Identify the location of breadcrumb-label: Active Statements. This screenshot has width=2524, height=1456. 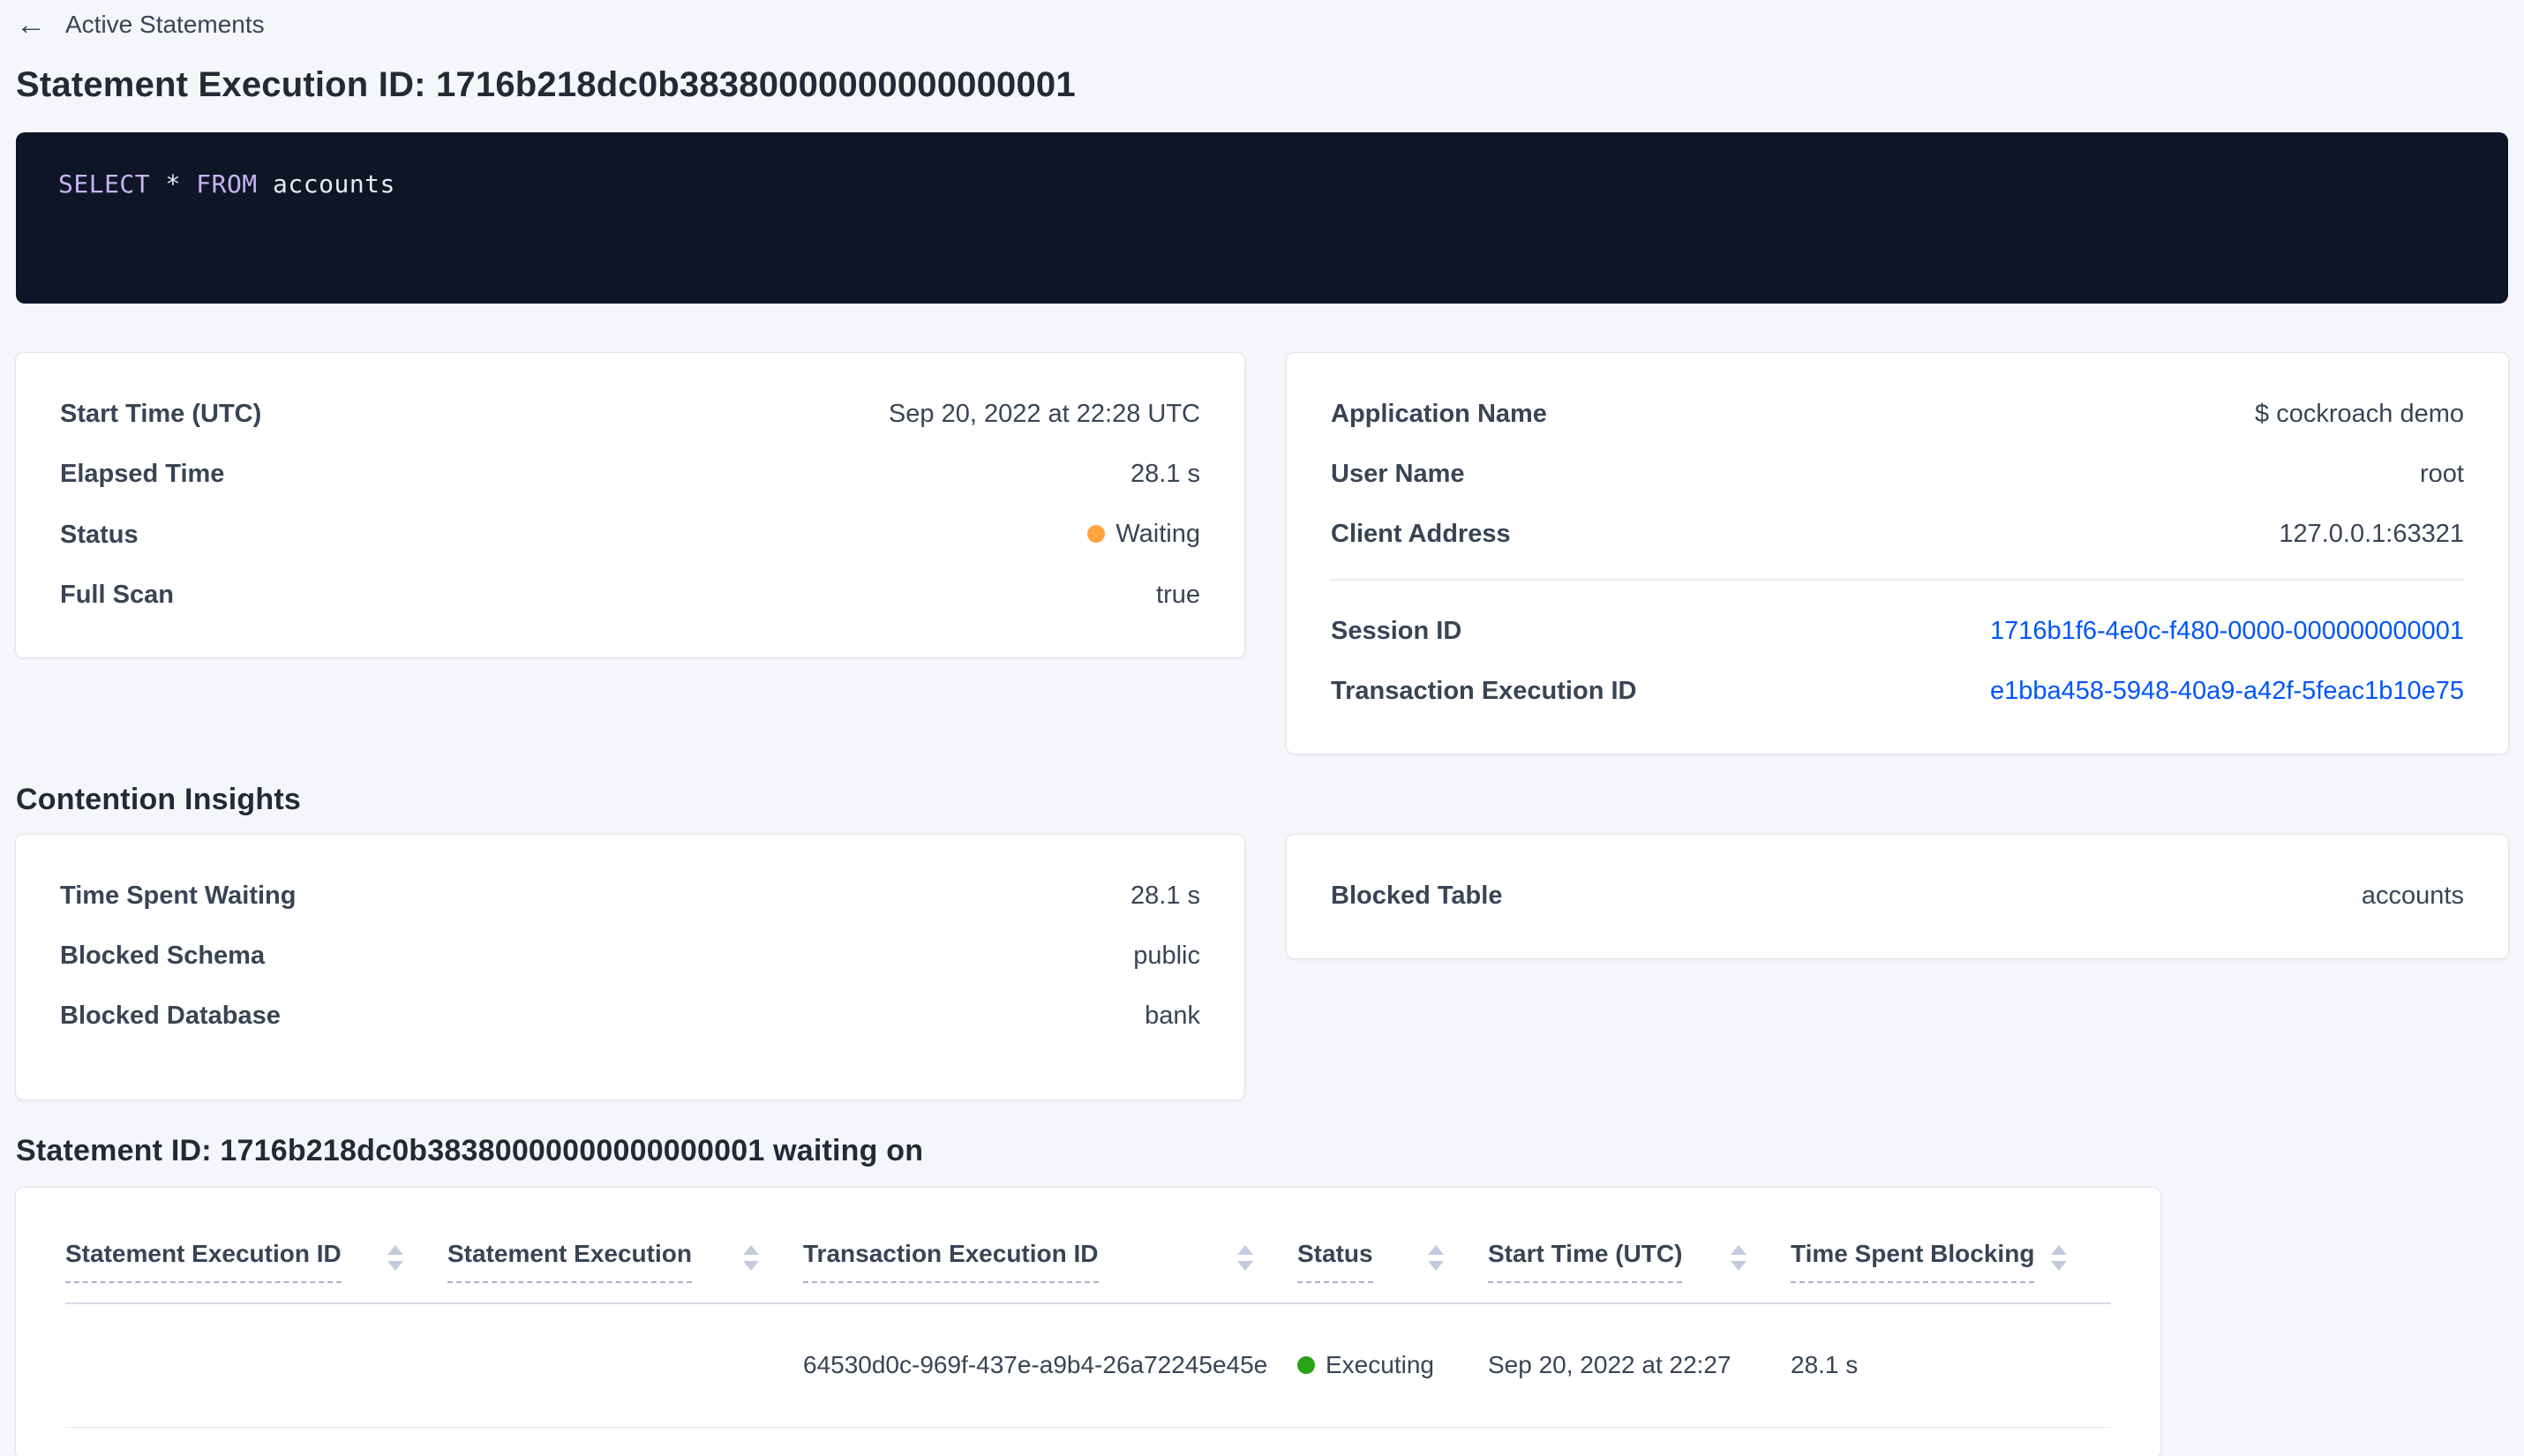
(165, 24).